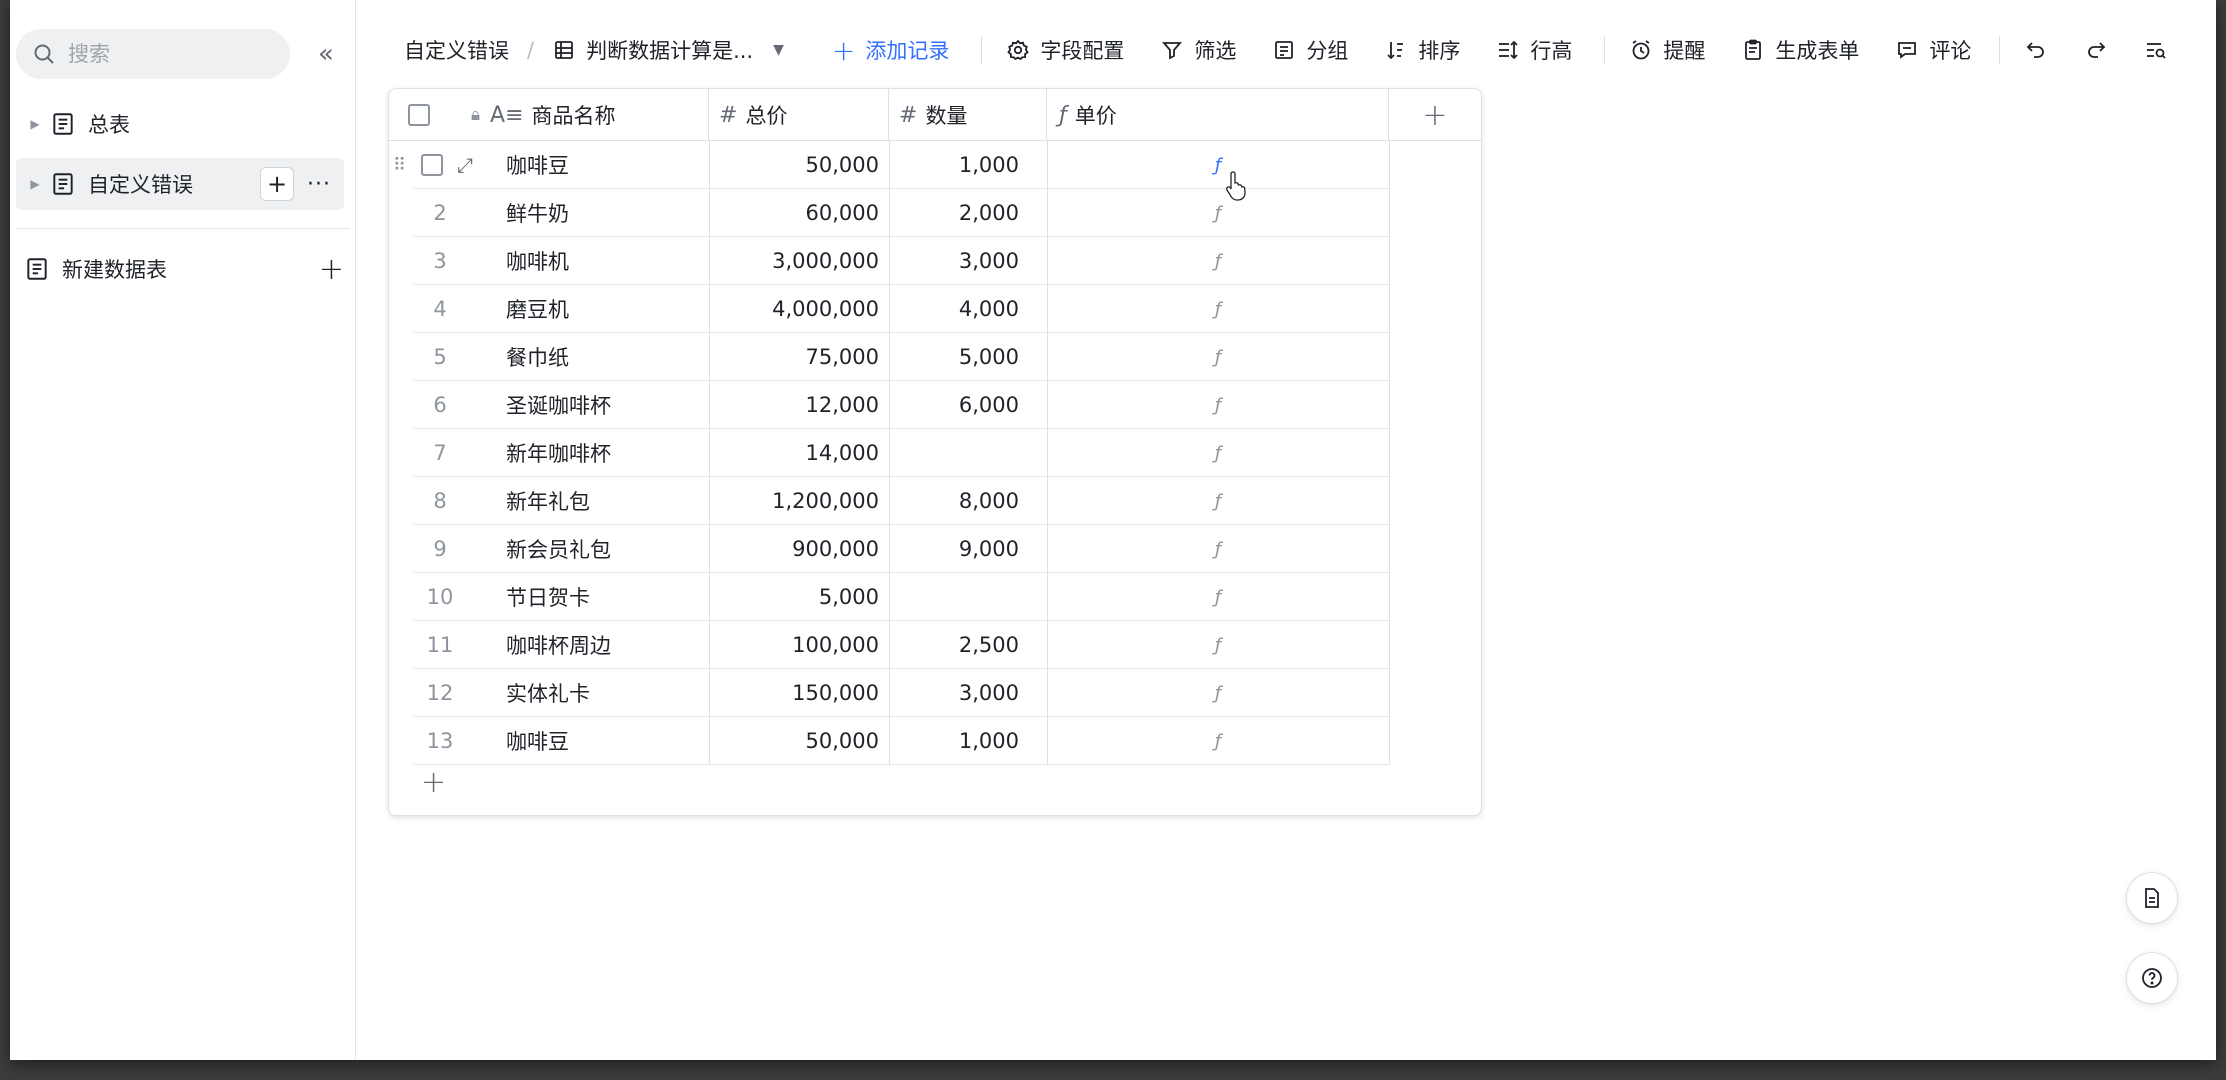  Describe the element at coordinates (2161, 50) in the screenshot. I see `search-records-button` at that location.